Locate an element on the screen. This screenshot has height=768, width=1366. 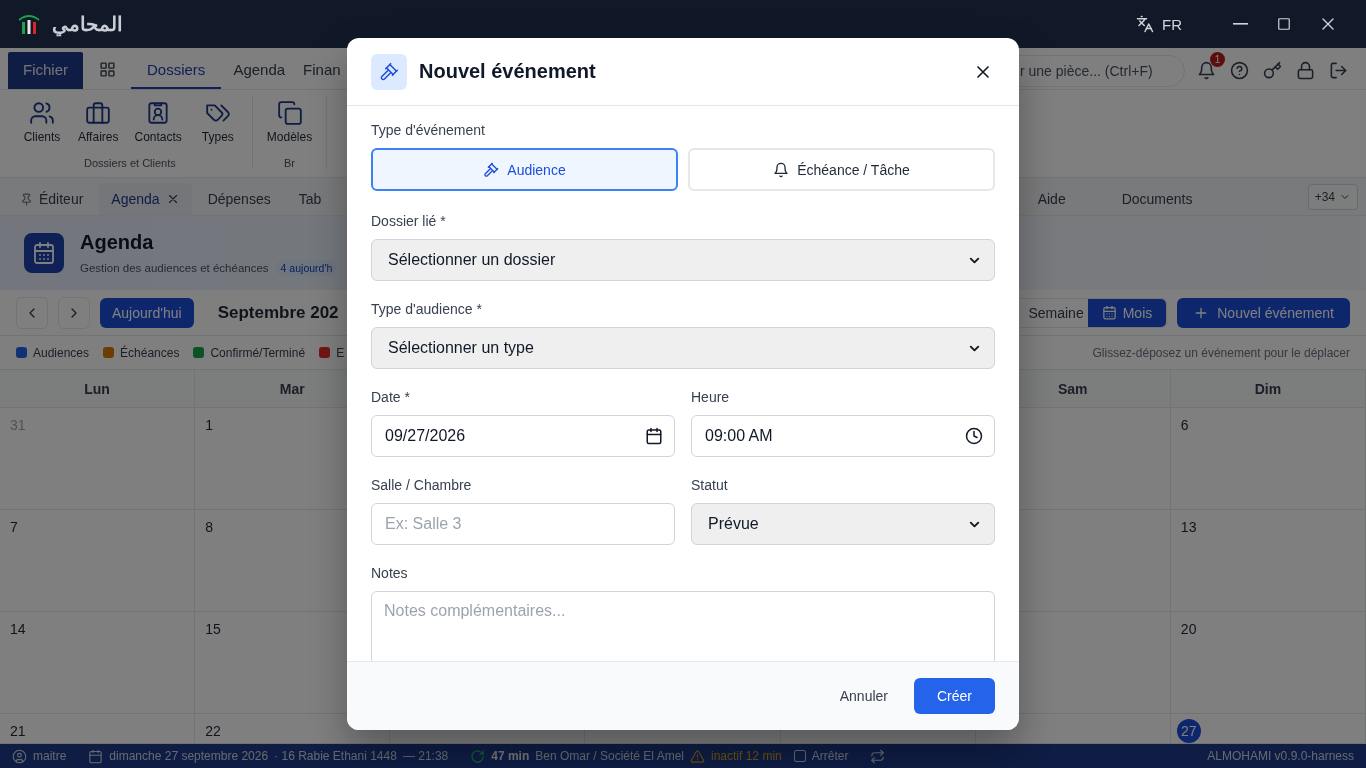
document-tab: Dépenses is located at coordinates (239, 199).